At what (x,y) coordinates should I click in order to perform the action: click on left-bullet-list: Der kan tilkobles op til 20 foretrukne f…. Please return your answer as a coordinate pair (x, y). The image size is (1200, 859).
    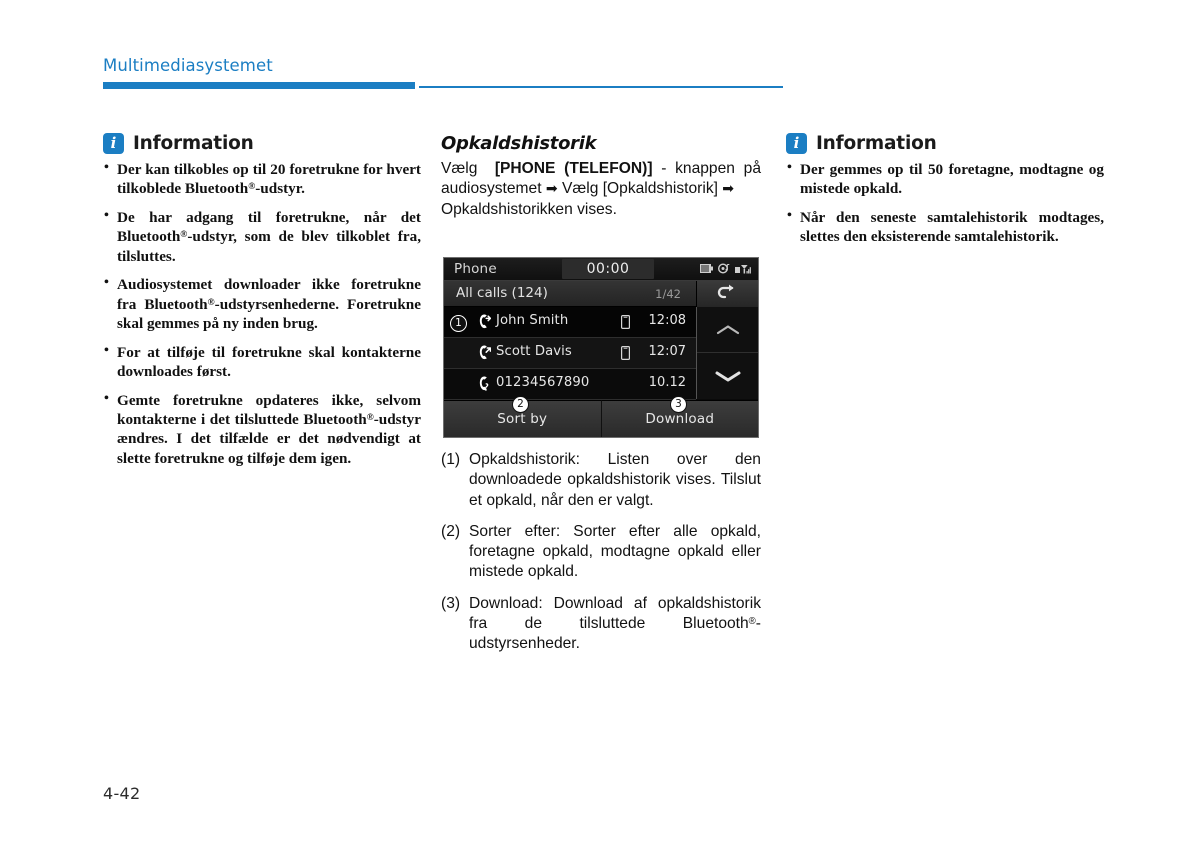
    Looking at the image, I should click on (262, 314).